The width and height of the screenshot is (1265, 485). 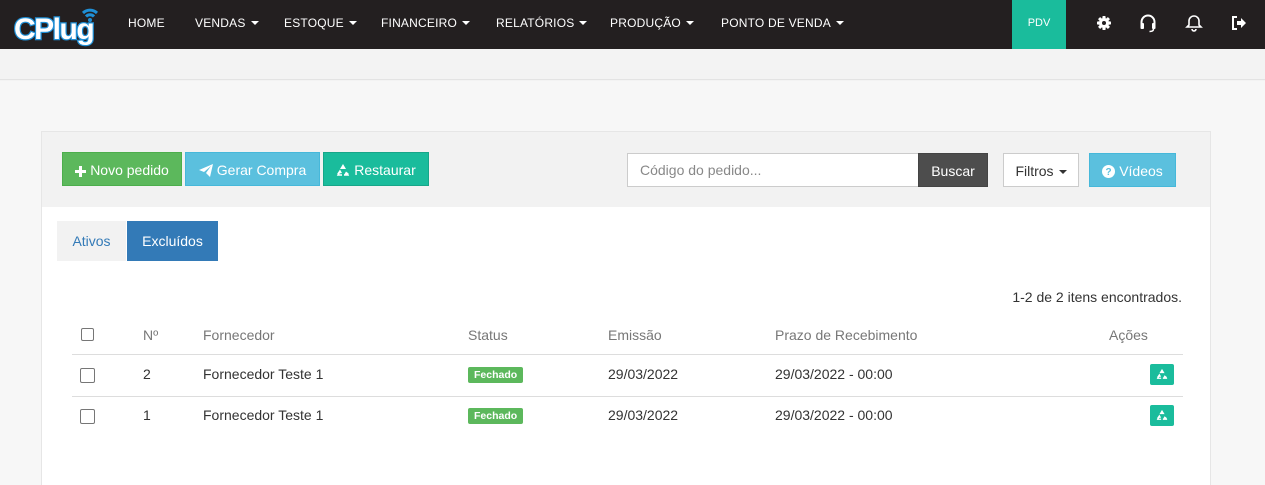 What do you see at coordinates (1034, 171) in the screenshot?
I see `filters-label: Filtros` at bounding box center [1034, 171].